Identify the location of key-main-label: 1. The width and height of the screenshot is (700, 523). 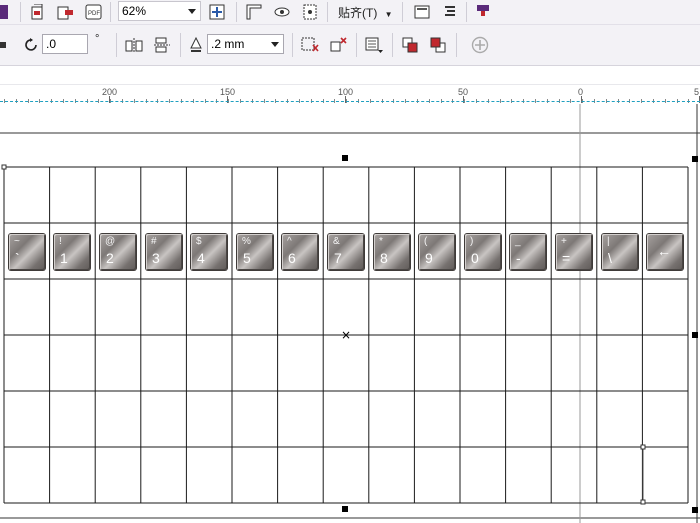
(64, 258).